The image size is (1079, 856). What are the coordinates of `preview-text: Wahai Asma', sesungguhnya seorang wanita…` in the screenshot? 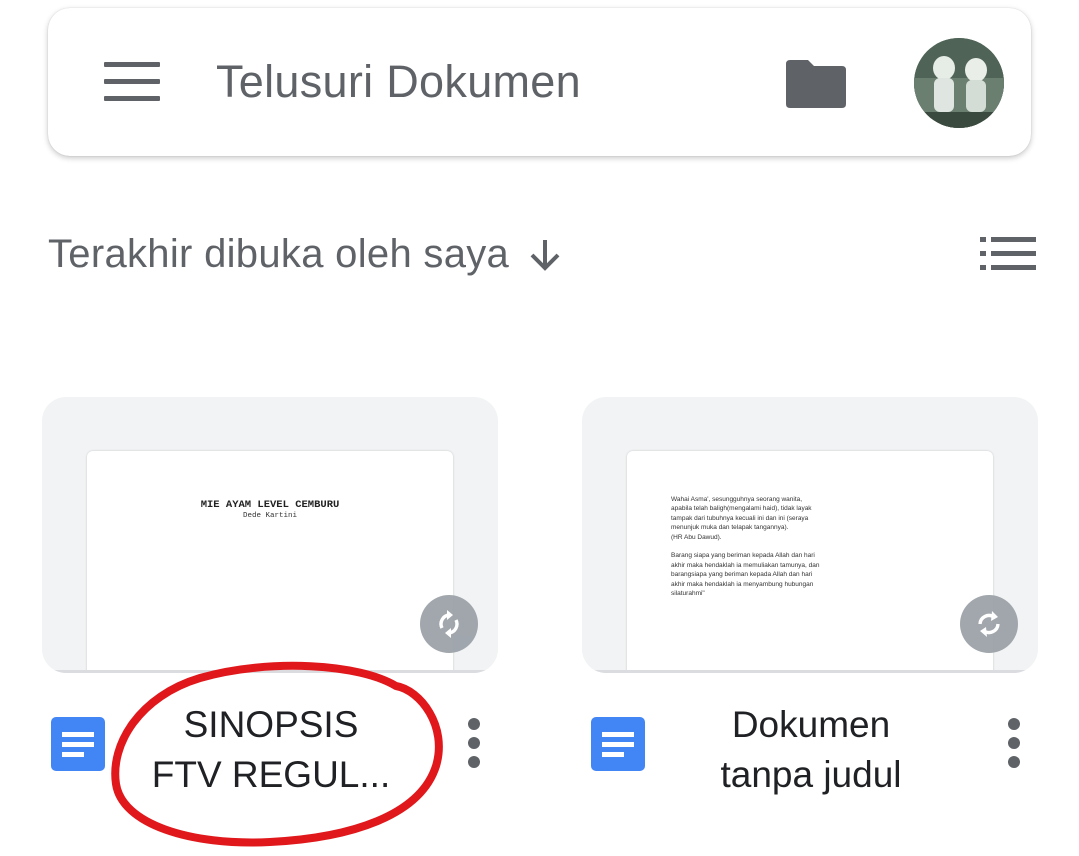 It's located at (745, 547).